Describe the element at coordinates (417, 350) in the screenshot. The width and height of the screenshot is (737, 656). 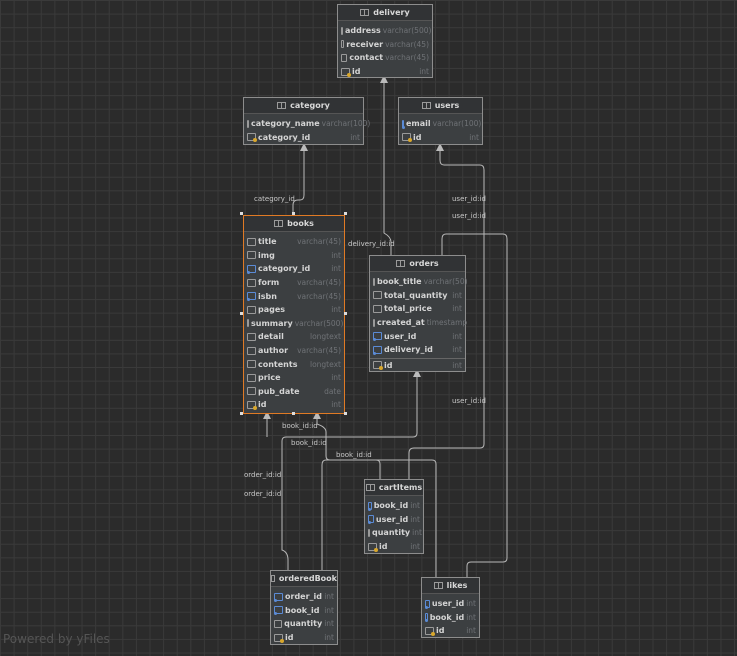
I see `column-row: delivery_id int` at that location.